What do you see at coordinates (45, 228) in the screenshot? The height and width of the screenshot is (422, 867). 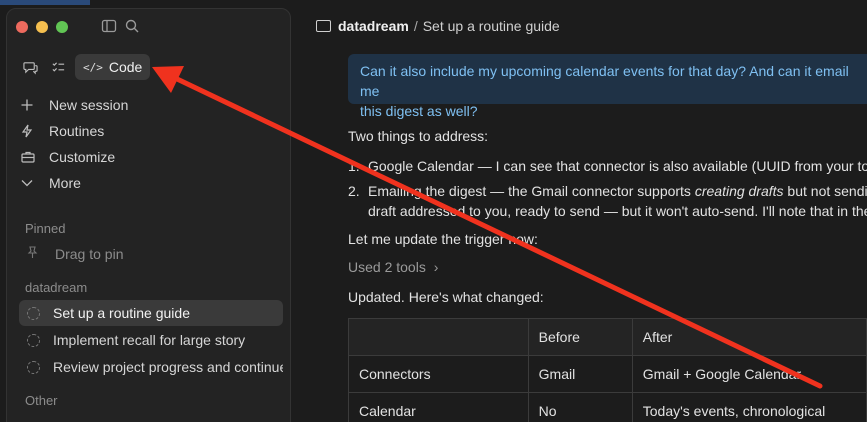 I see `pinned-heading: Pinned` at bounding box center [45, 228].